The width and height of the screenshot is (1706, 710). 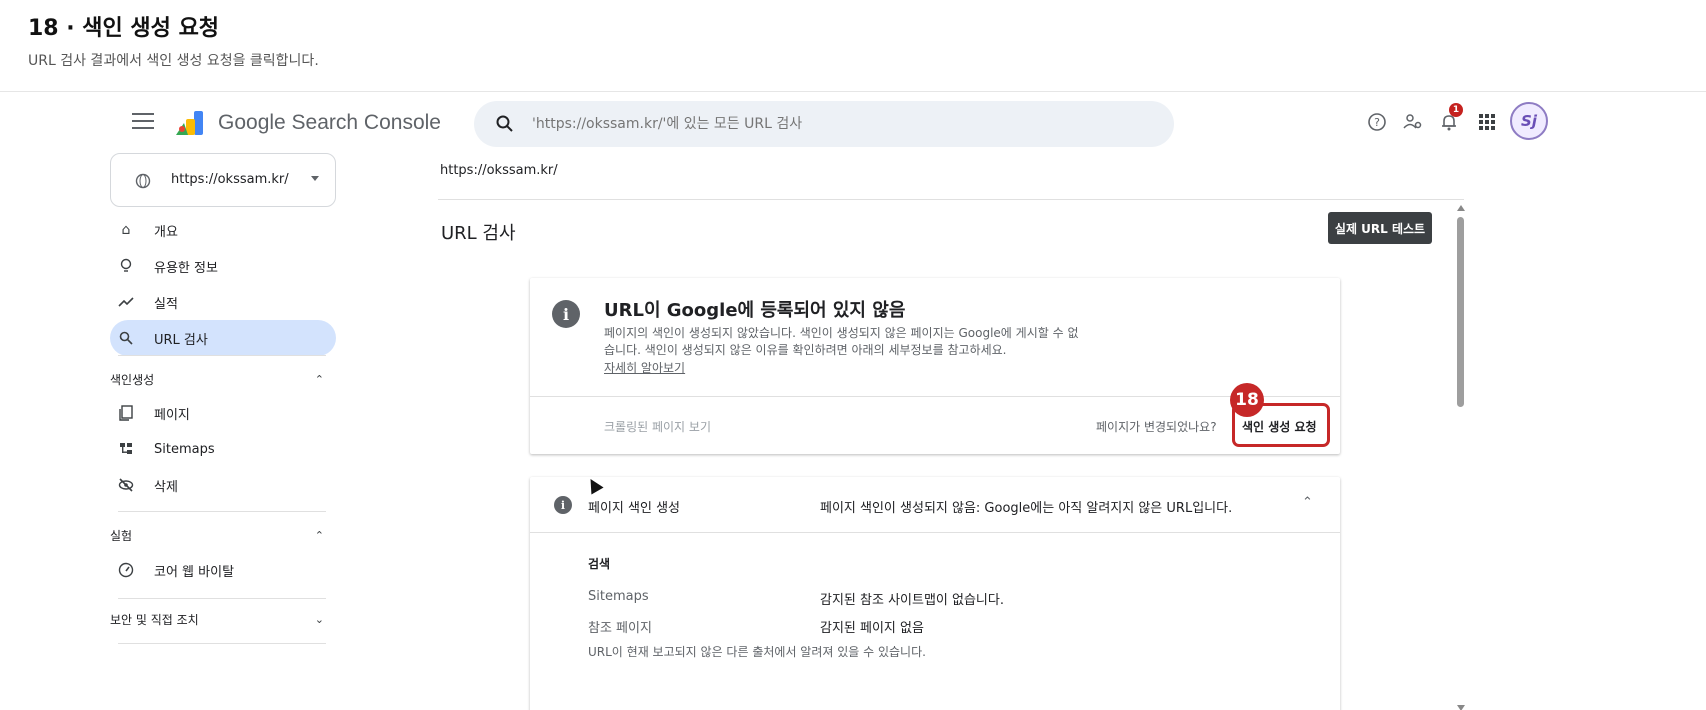 I want to click on sidebar-item-label: 삭제, so click(x=166, y=487).